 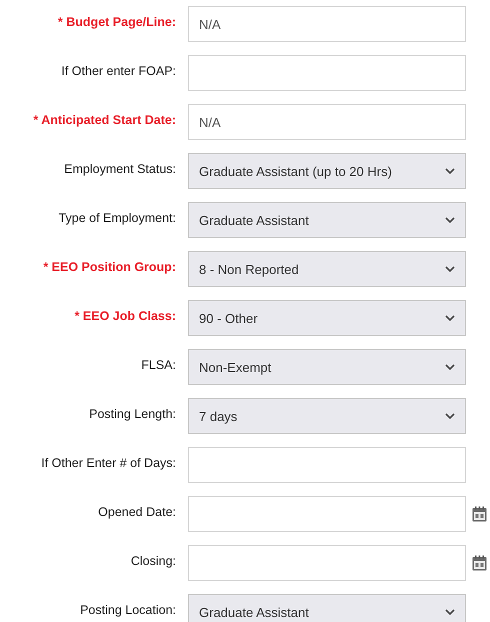 I want to click on field-label: * EEO Position Group:, so click(x=109, y=266).